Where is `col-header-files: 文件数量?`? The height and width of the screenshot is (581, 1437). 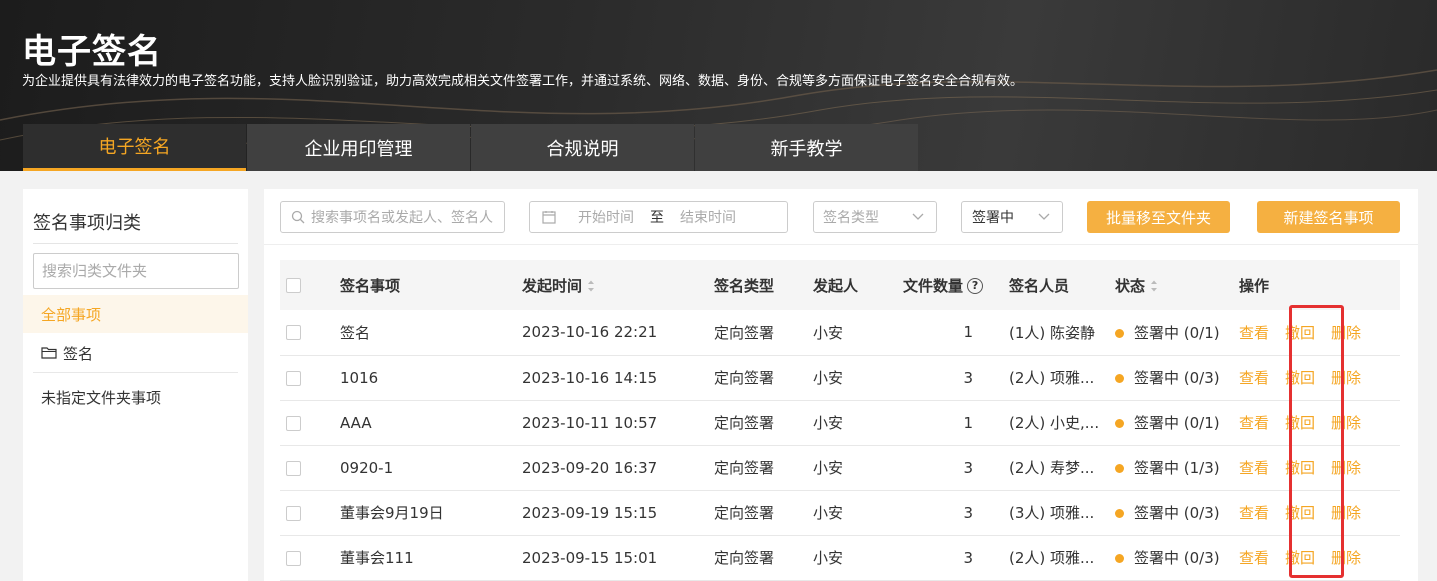 col-header-files: 文件数量? is located at coordinates (953, 285).